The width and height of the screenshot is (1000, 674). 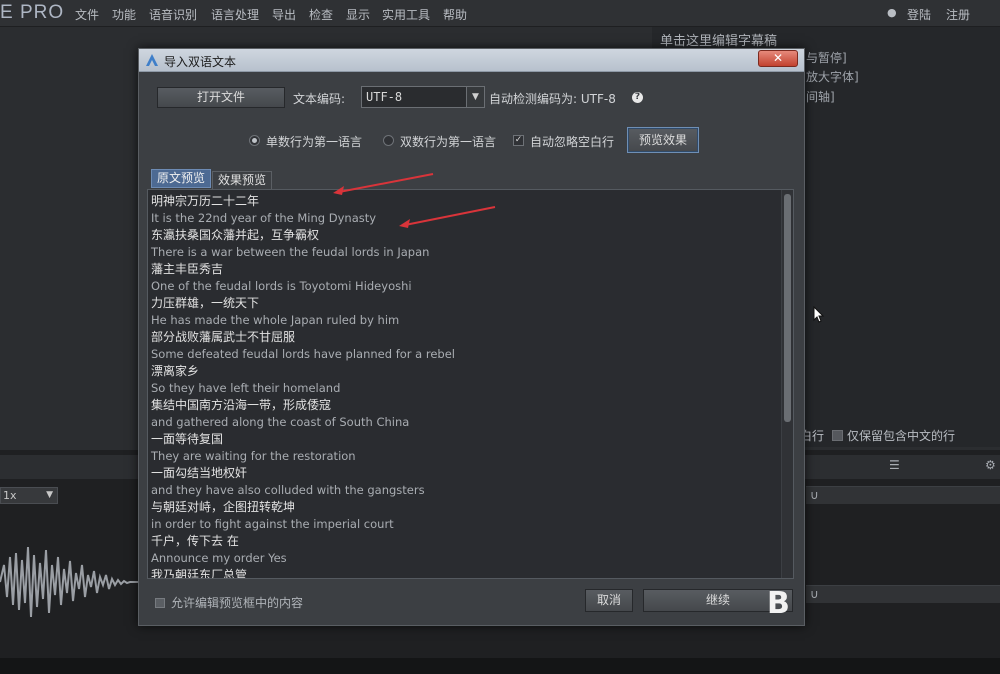 What do you see at coordinates (500, 666) in the screenshot?
I see `status-bar` at bounding box center [500, 666].